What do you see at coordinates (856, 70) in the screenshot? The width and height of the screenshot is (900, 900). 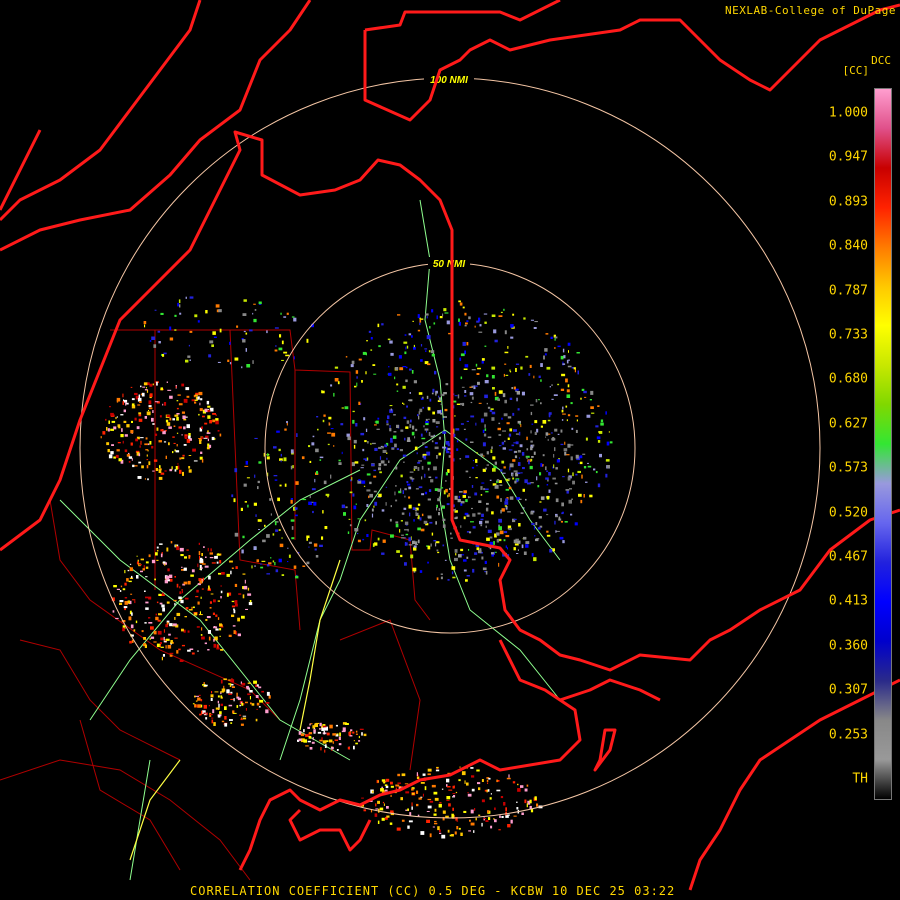 I see `colorbar-unit: [CC]` at bounding box center [856, 70].